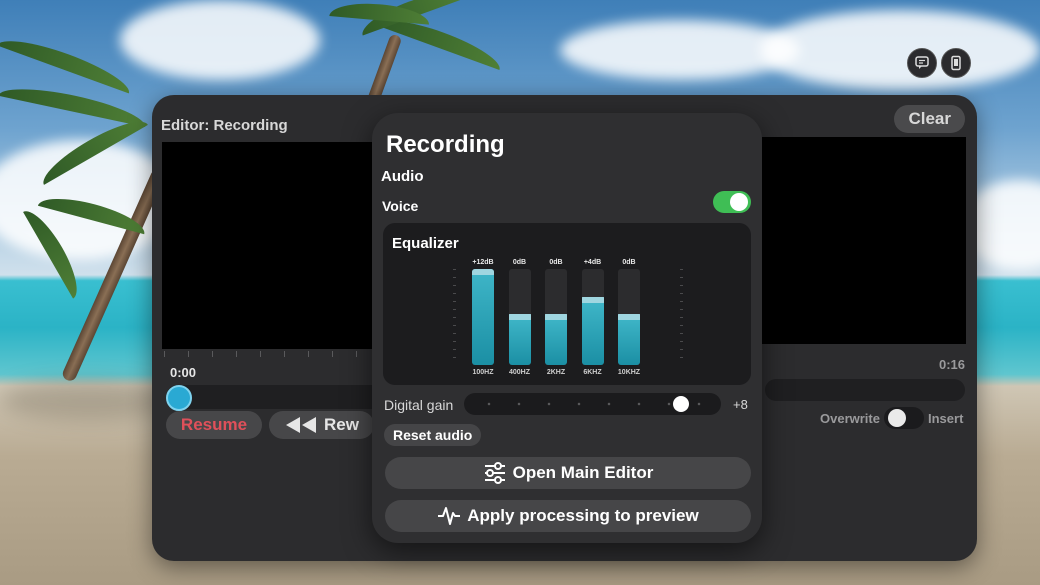  What do you see at coordinates (592, 372) in the screenshot?
I see `eq-band-frequency: 6KHZ` at bounding box center [592, 372].